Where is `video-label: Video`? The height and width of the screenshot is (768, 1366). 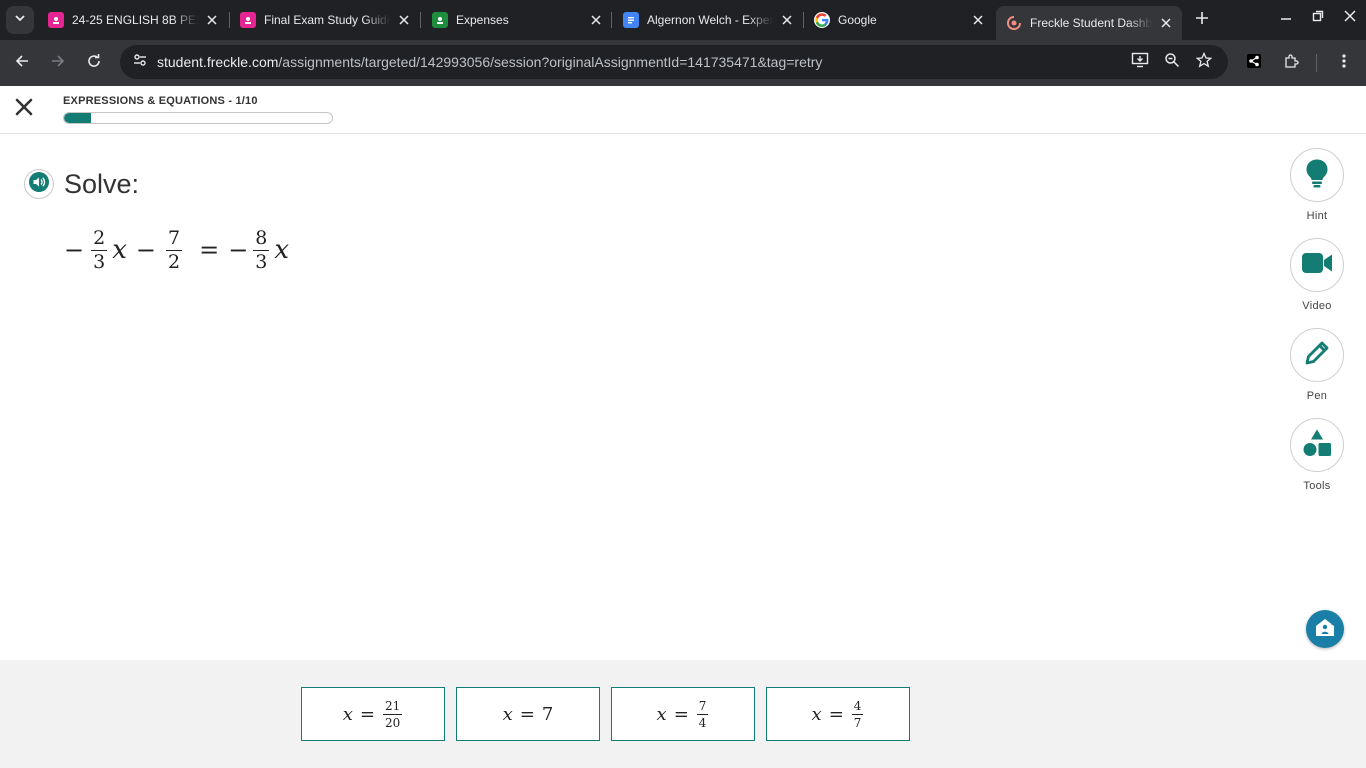
video-label: Video is located at coordinates (1317, 306).